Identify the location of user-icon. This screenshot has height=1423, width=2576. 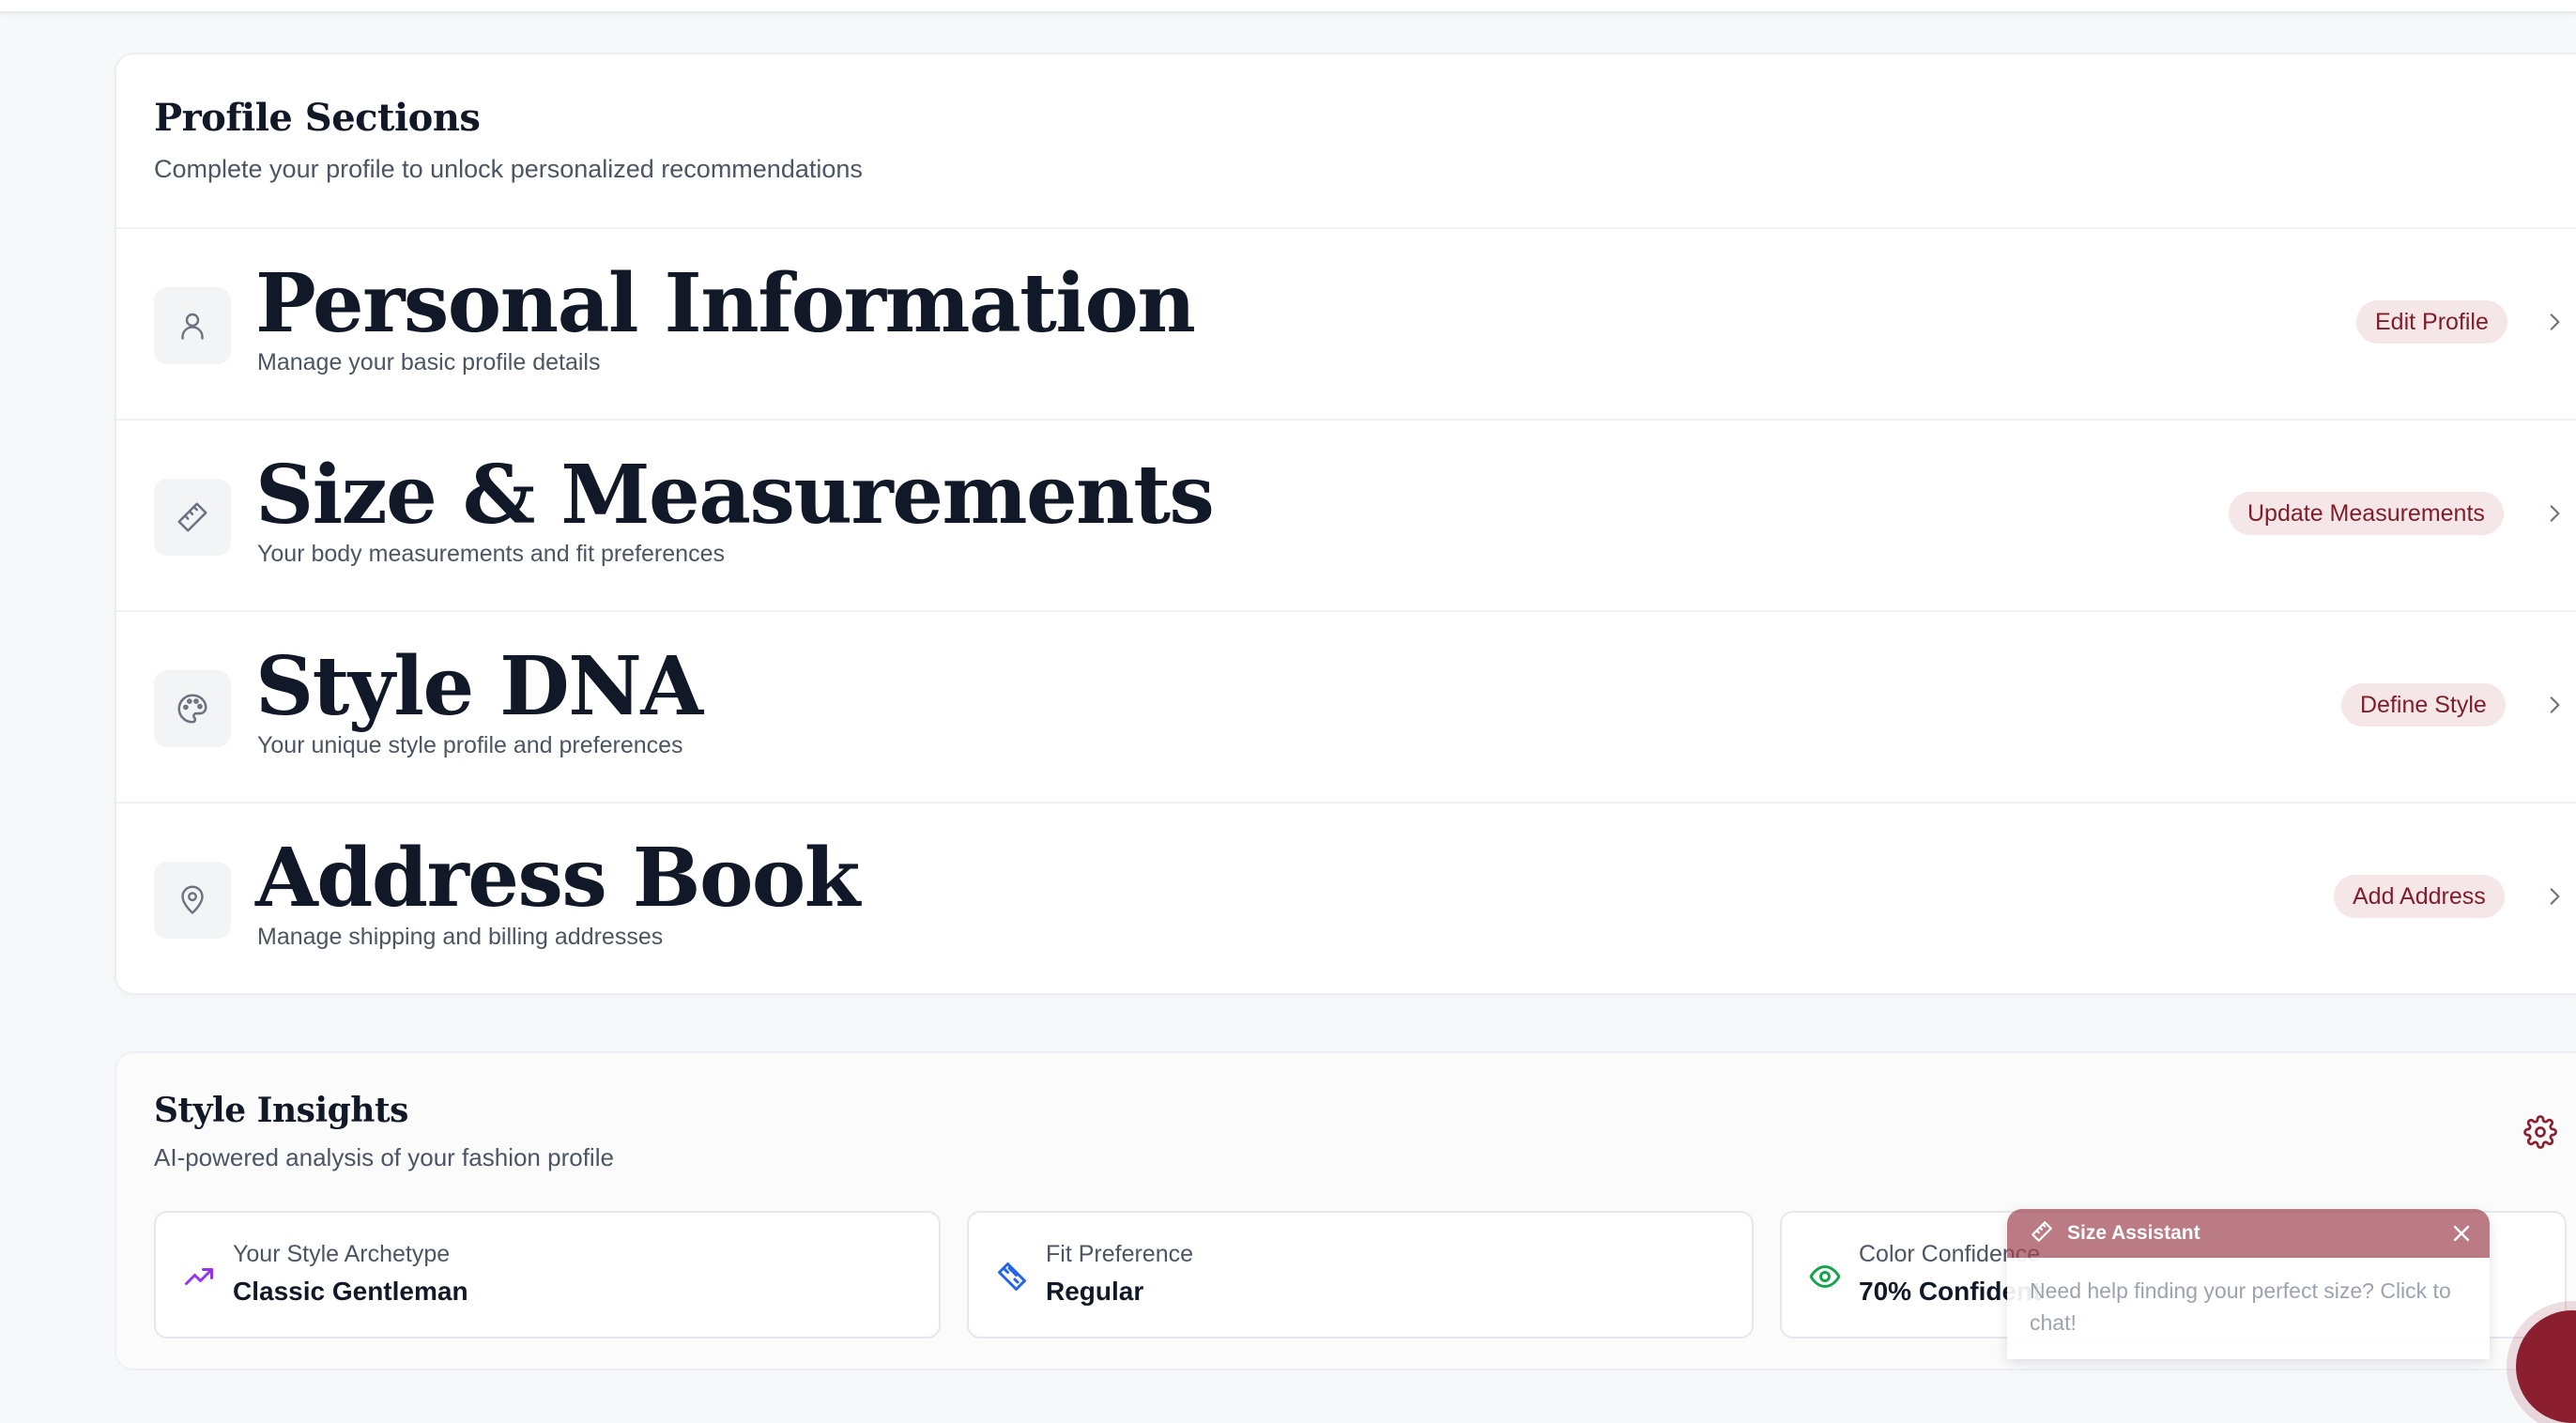
(193, 326).